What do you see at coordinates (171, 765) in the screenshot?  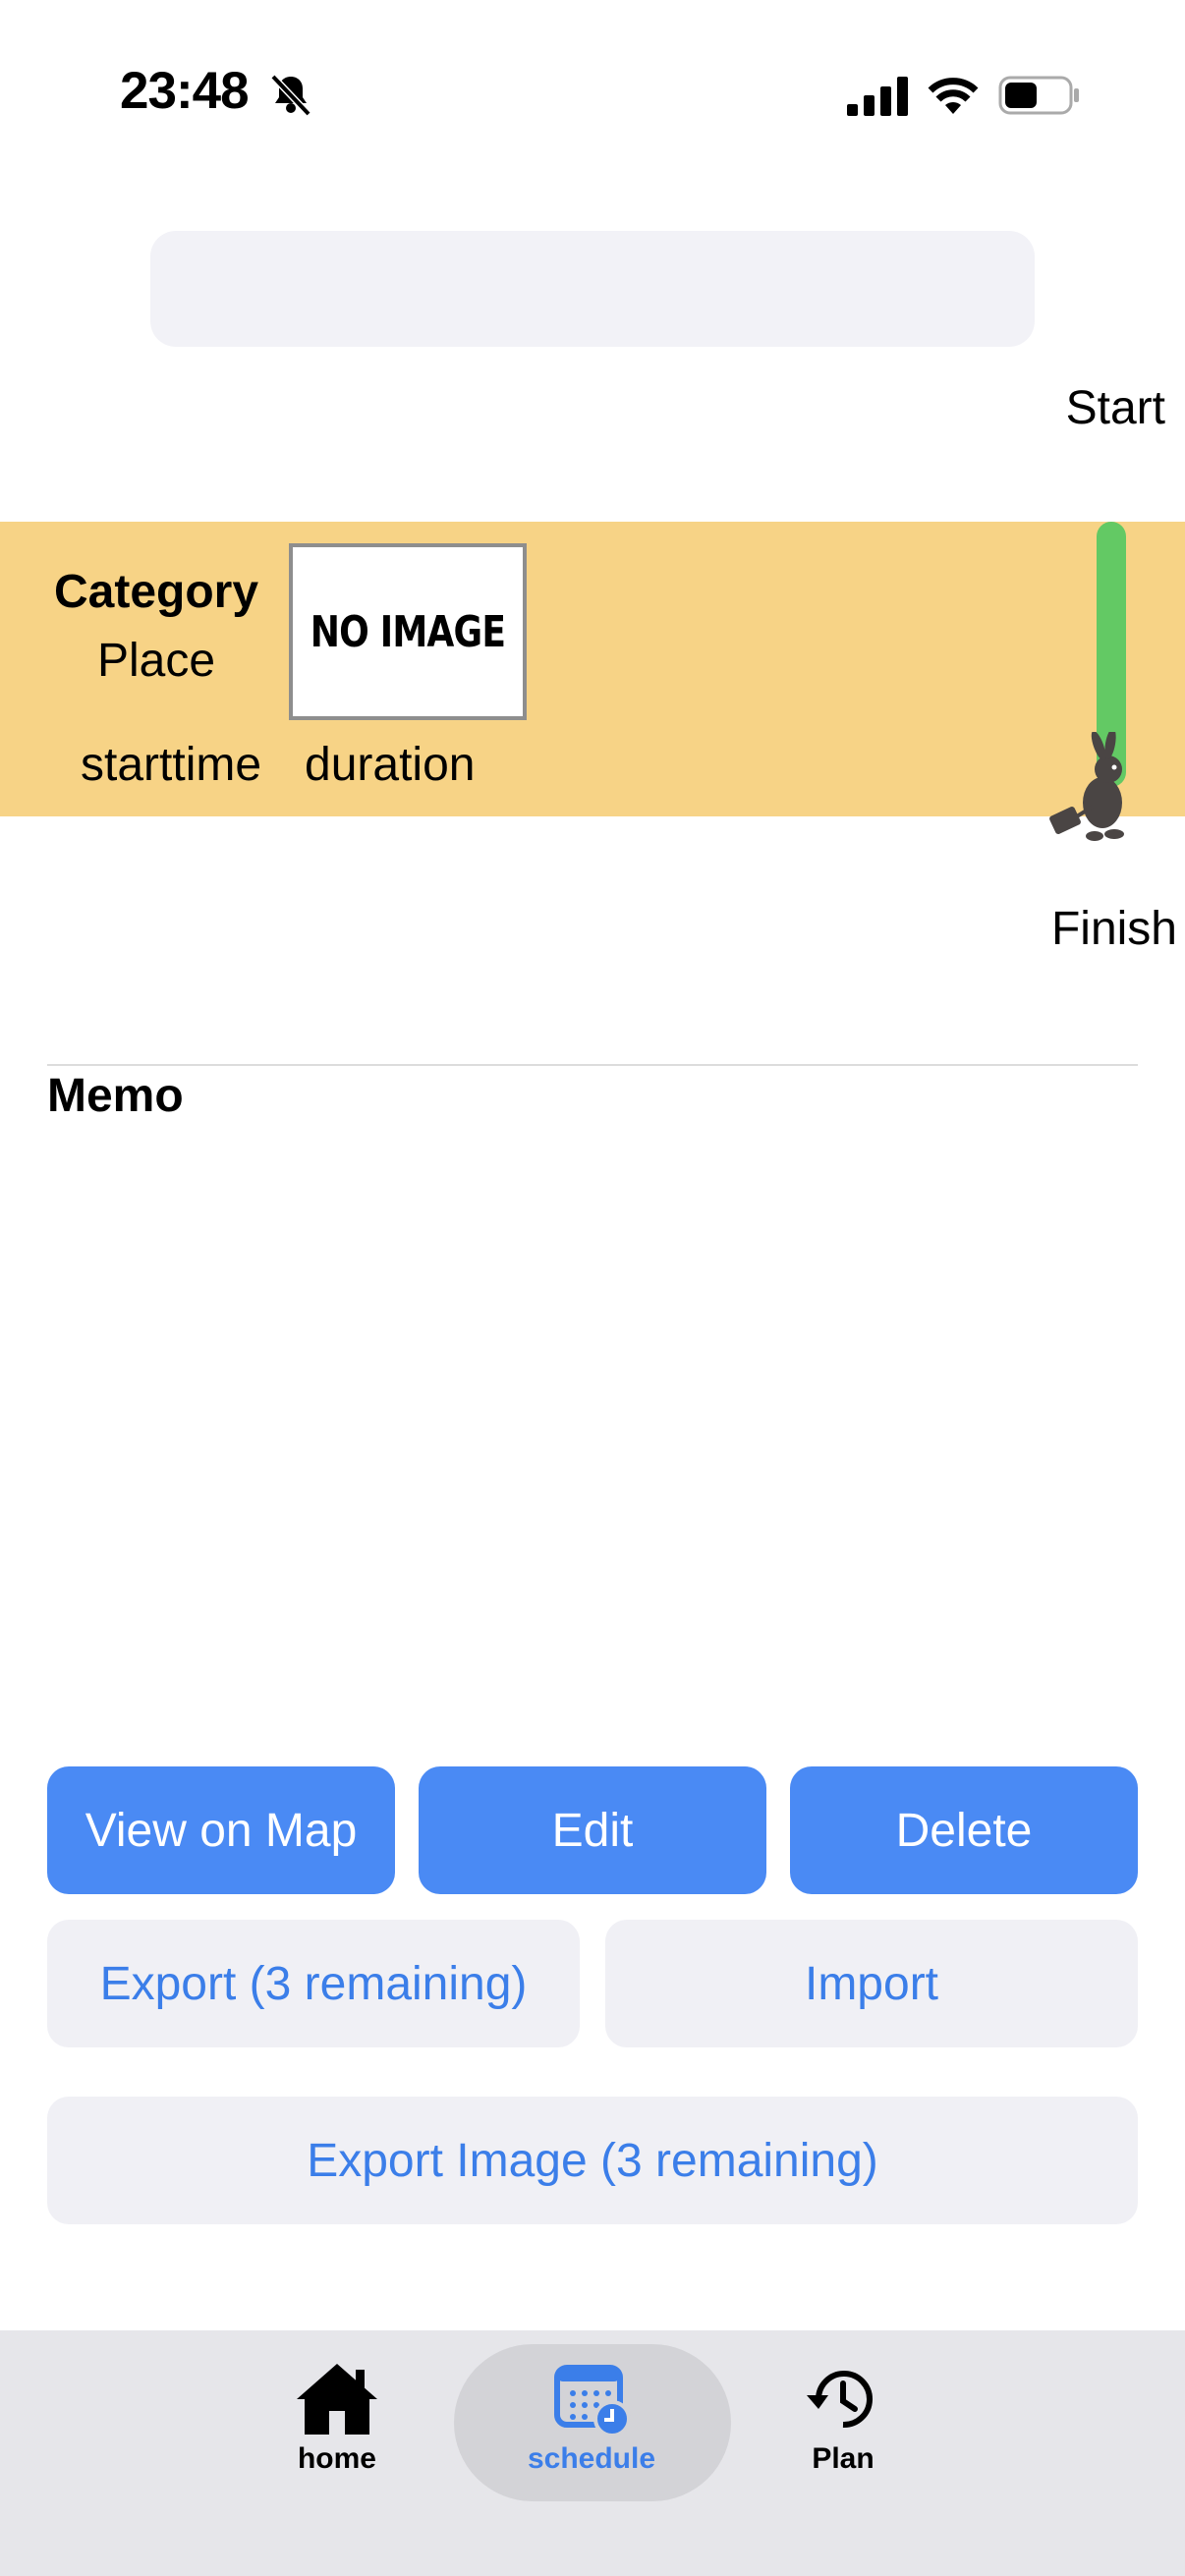 I see `event-starttime: starttime` at bounding box center [171, 765].